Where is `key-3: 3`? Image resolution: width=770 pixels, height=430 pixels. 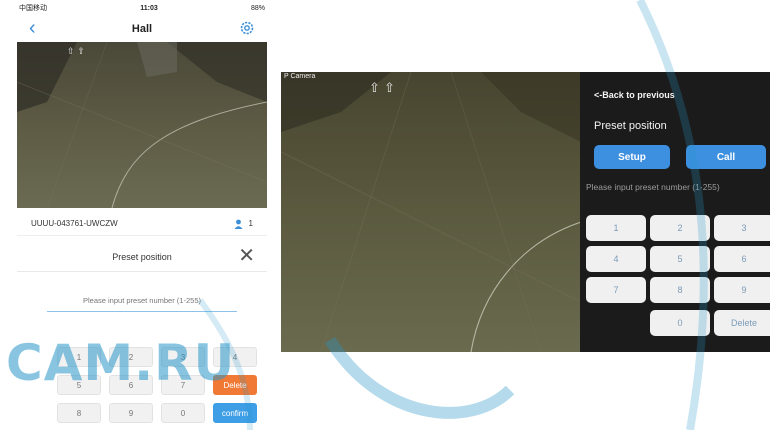 key-3: 3 is located at coordinates (742, 228).